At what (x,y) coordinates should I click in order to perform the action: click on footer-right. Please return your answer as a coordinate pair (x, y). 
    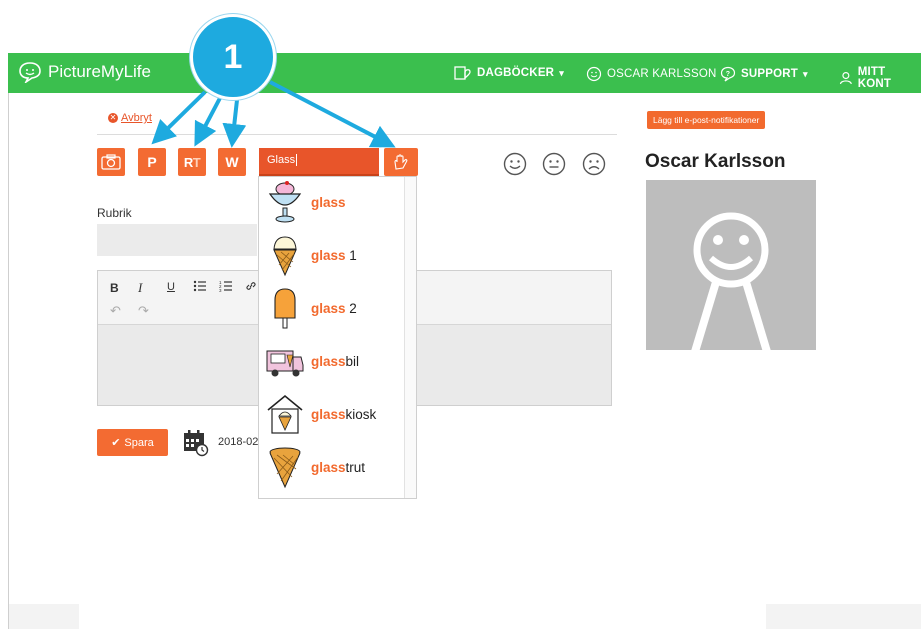
    Looking at the image, I should click on (843, 616).